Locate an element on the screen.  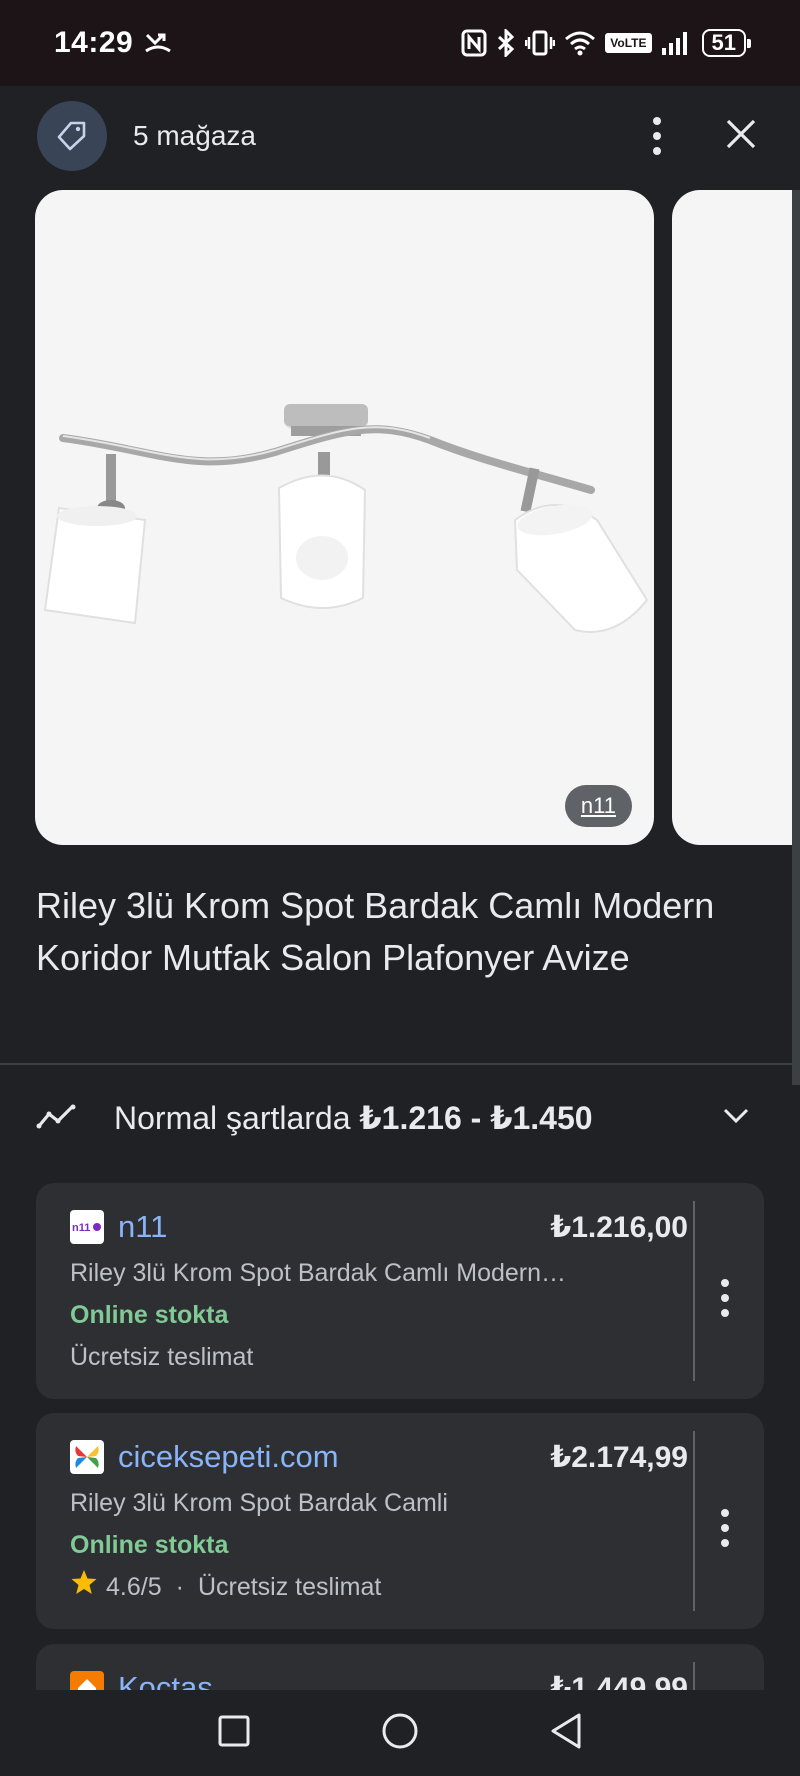
store-count: 5 mağaza is located at coordinates (194, 135).